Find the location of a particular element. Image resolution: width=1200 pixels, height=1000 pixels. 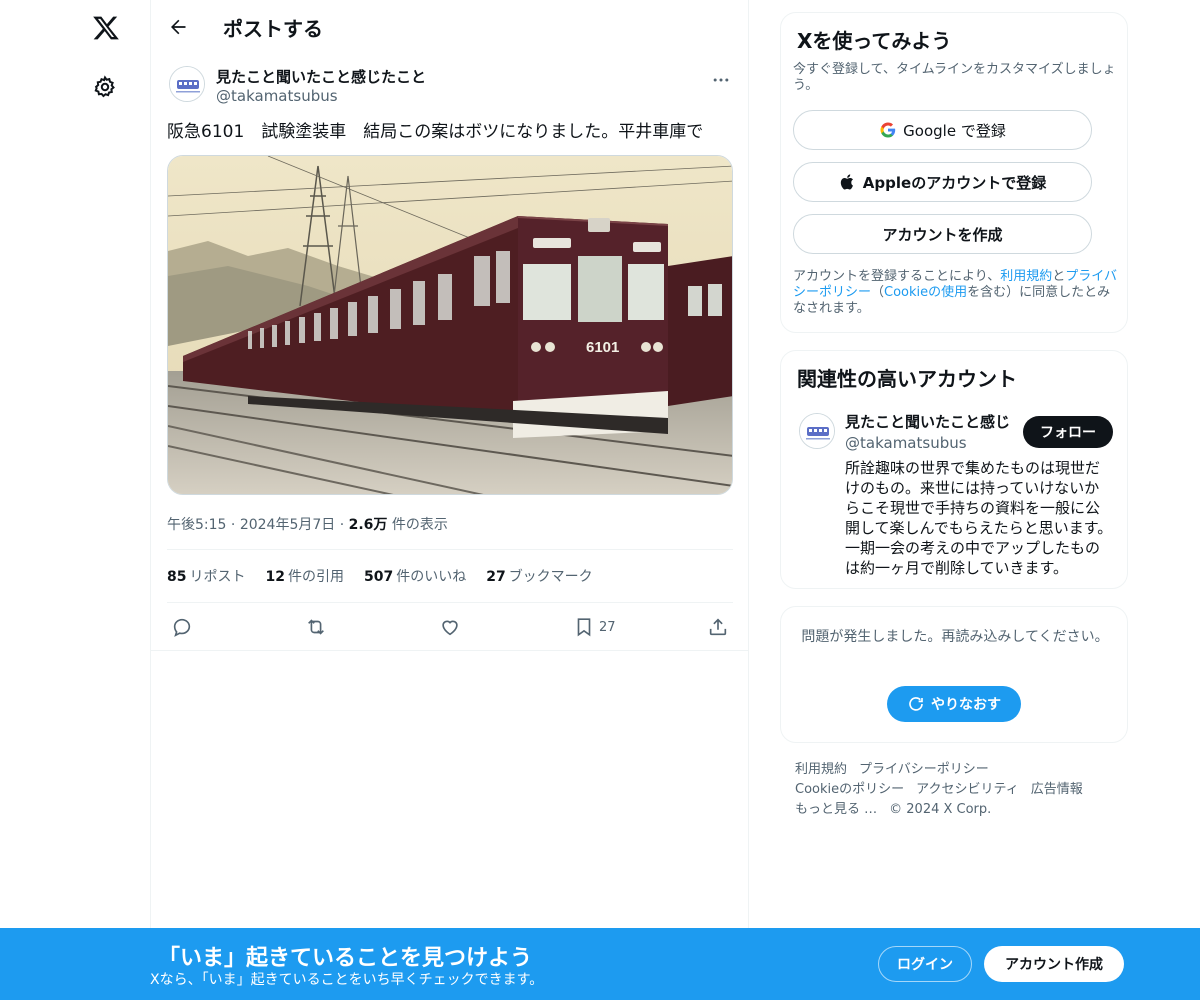

create-account-button: アカウントを作成 is located at coordinates (942, 234).